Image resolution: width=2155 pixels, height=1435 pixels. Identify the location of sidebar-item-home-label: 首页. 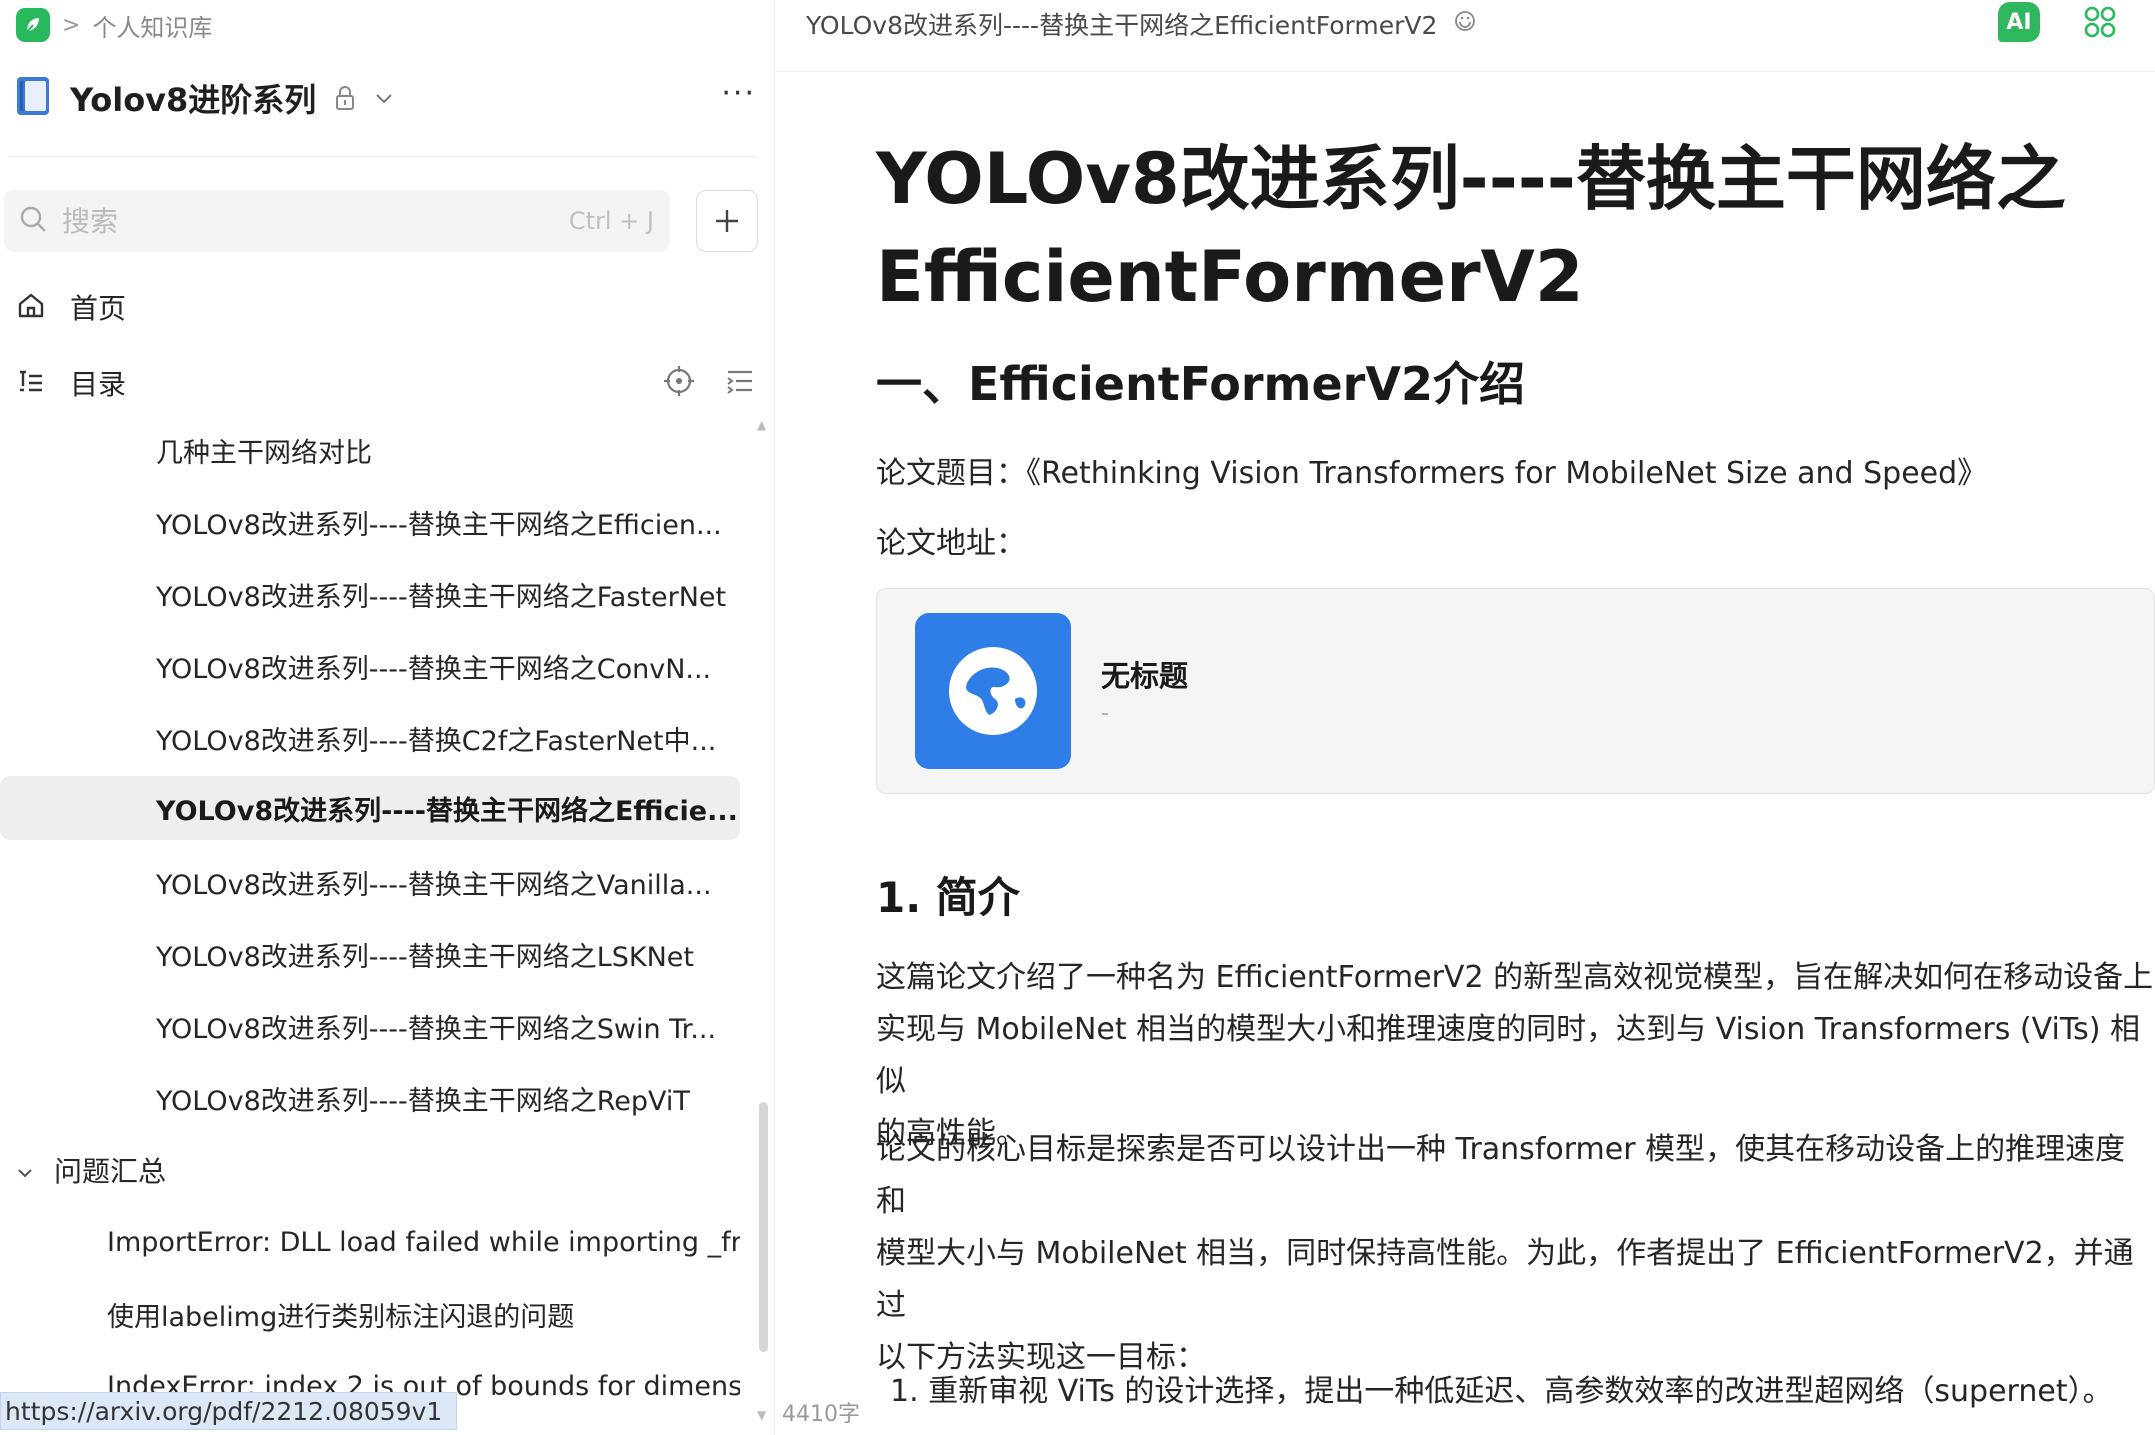
(98, 308).